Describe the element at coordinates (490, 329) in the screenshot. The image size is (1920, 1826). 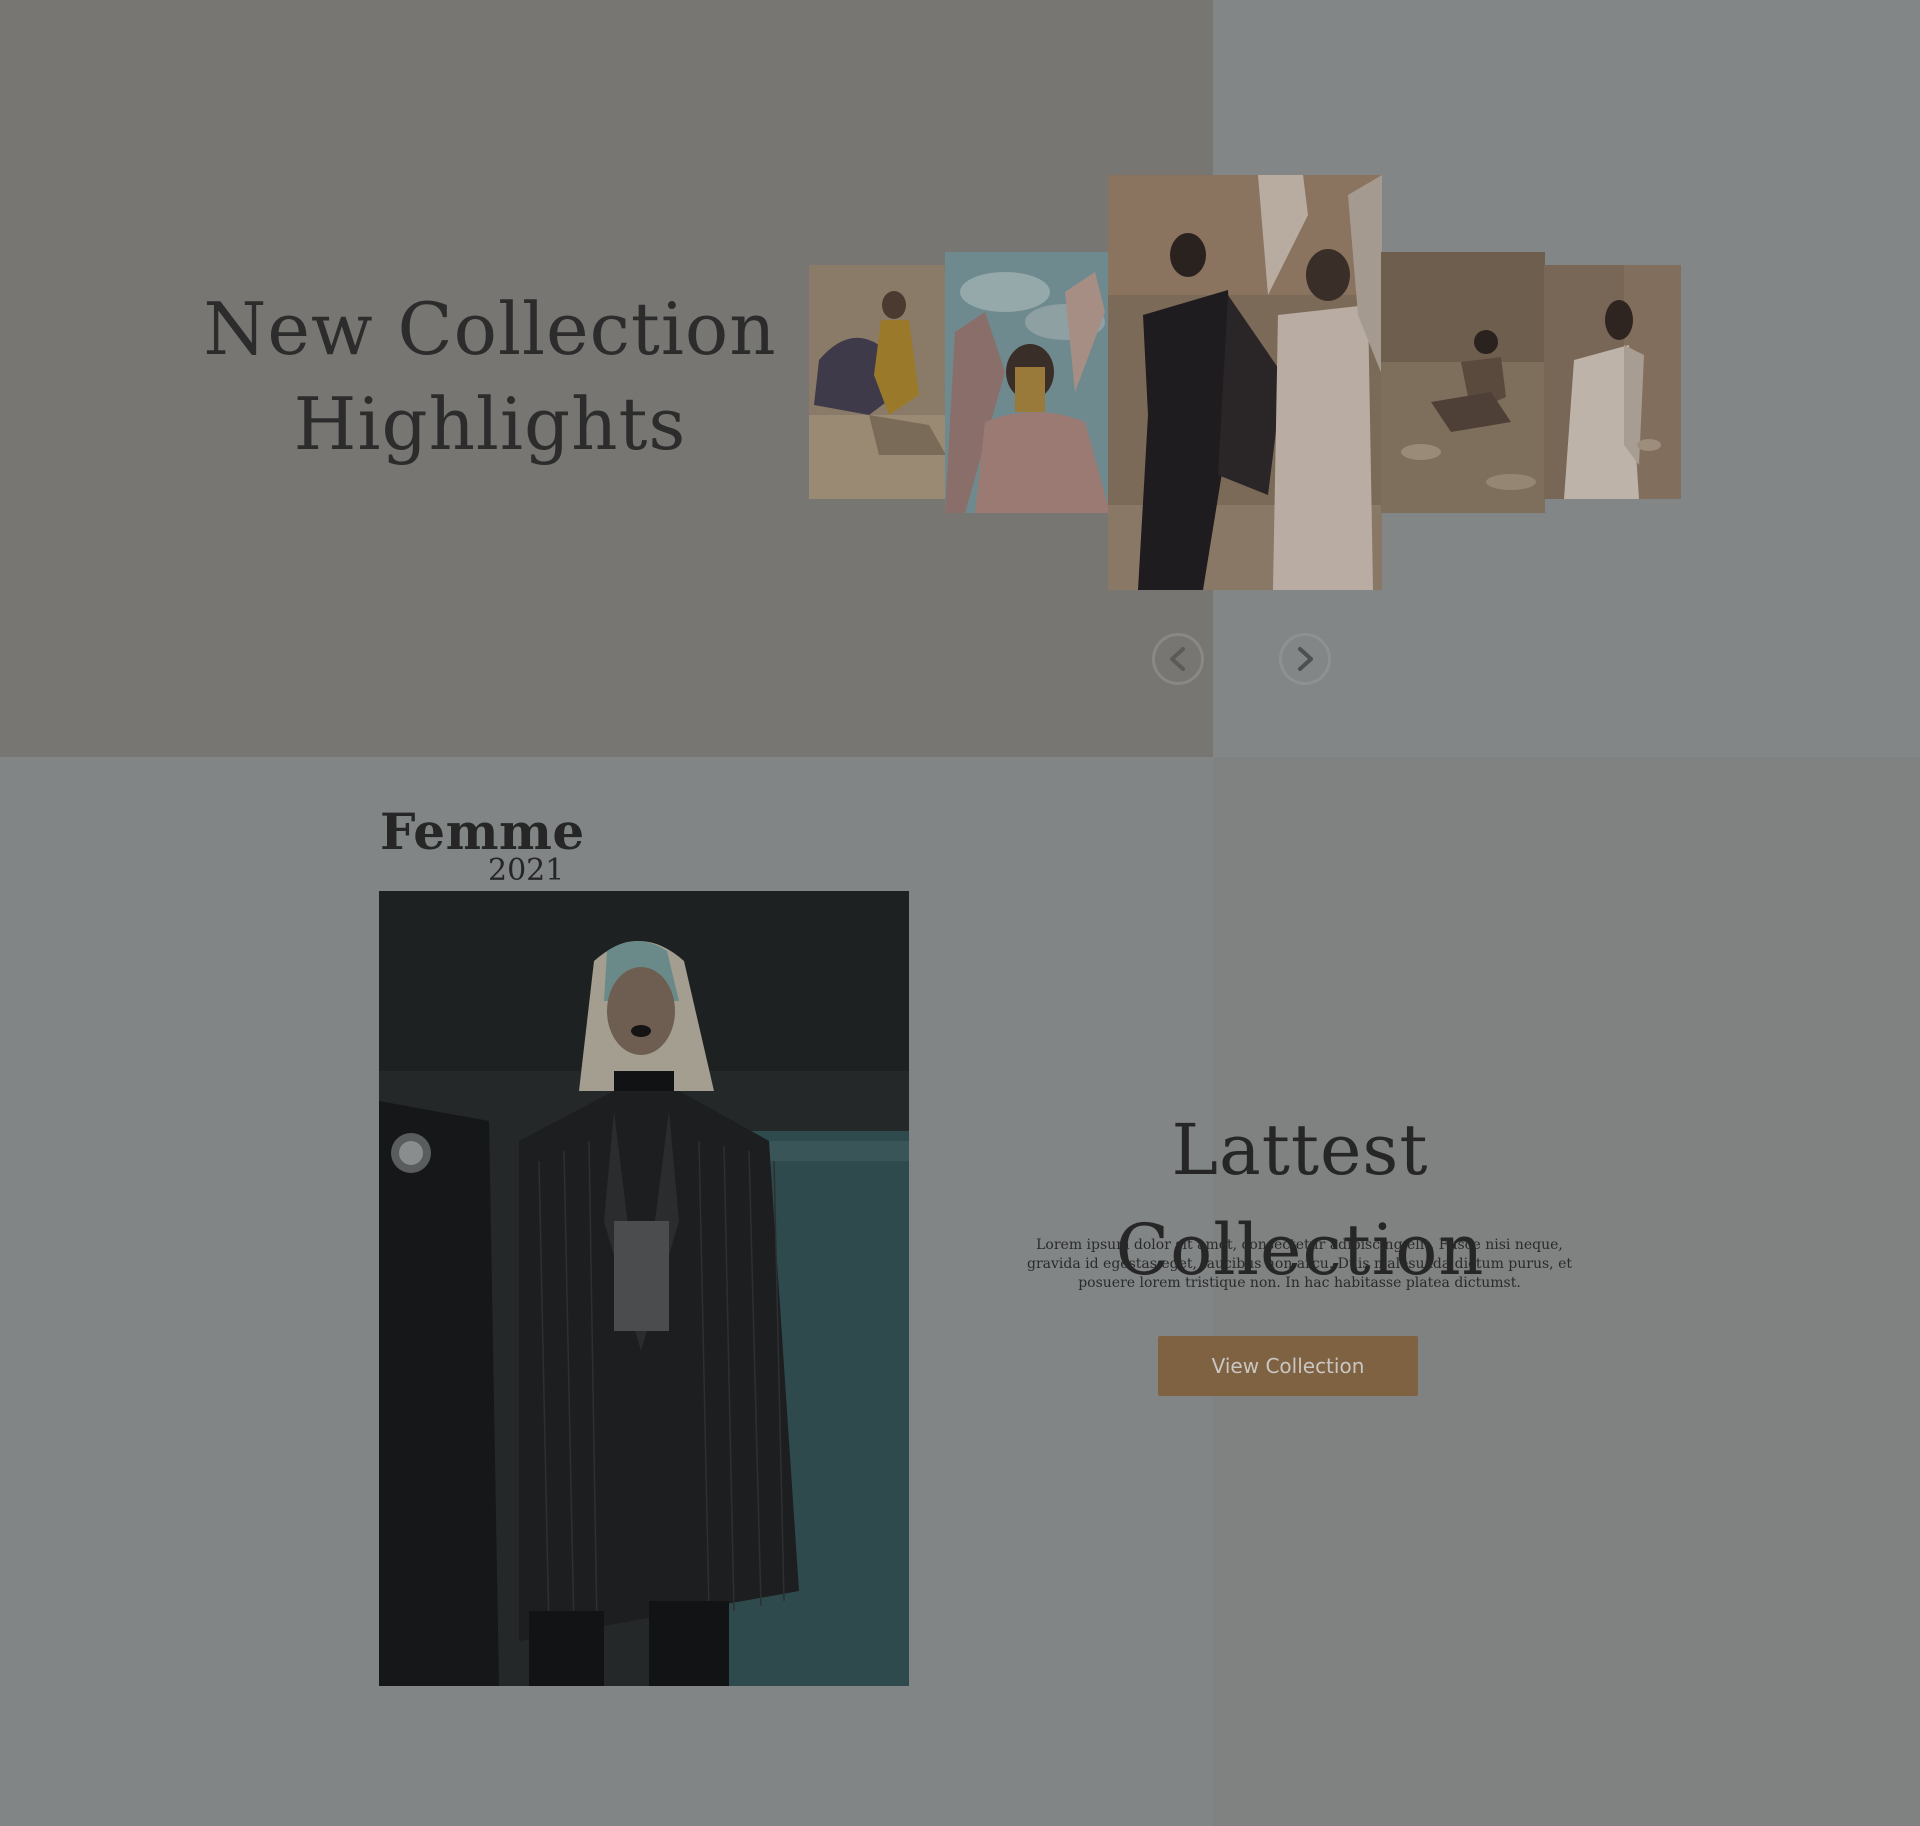
I see `highlights-title-line1: New Collection` at that location.